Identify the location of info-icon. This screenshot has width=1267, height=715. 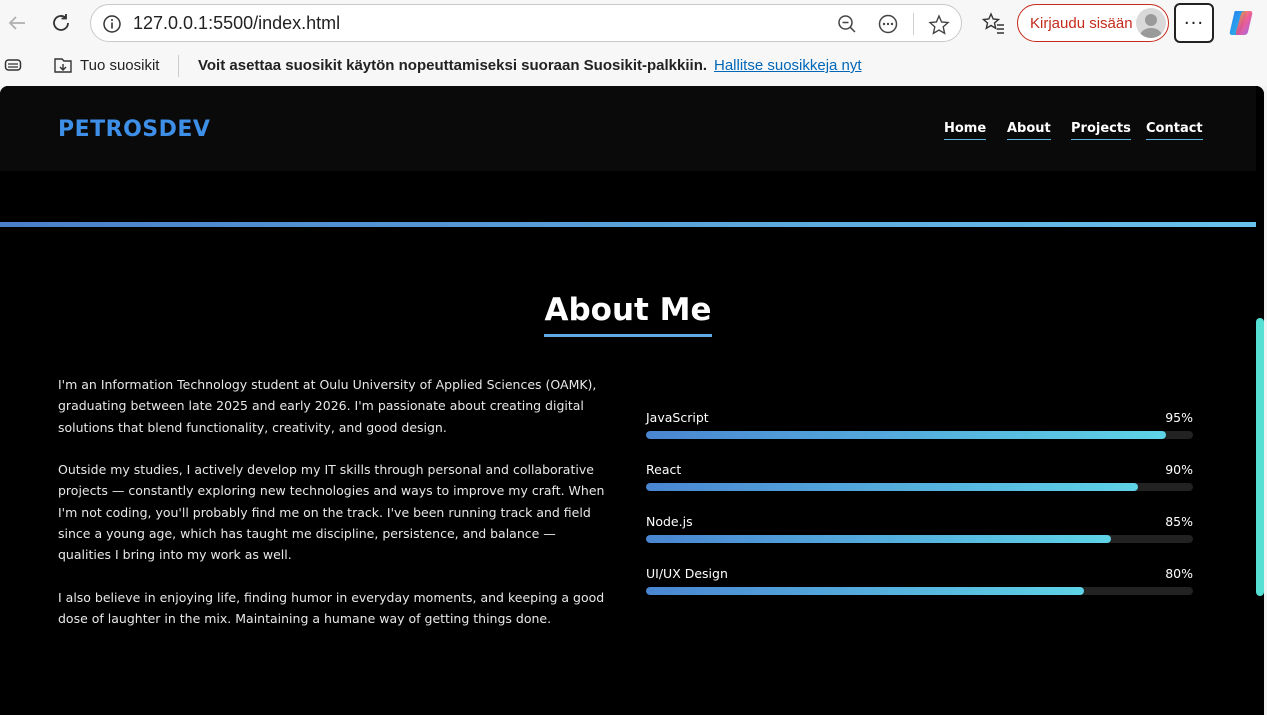
(112, 26).